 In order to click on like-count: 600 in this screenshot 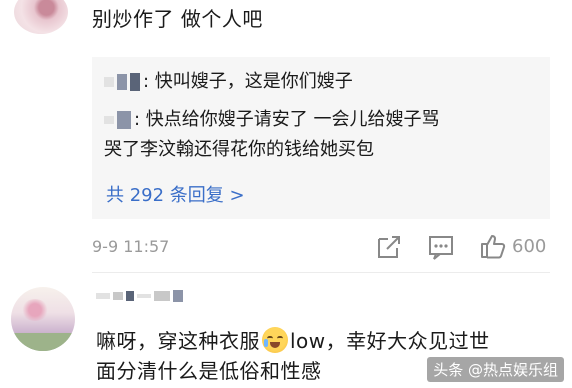, I will do `click(529, 246)`.